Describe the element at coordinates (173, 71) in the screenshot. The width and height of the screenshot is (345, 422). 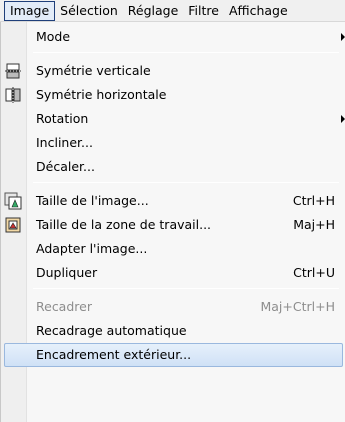
I see `menu-item-flip-vertical: Symétrie verticale` at that location.